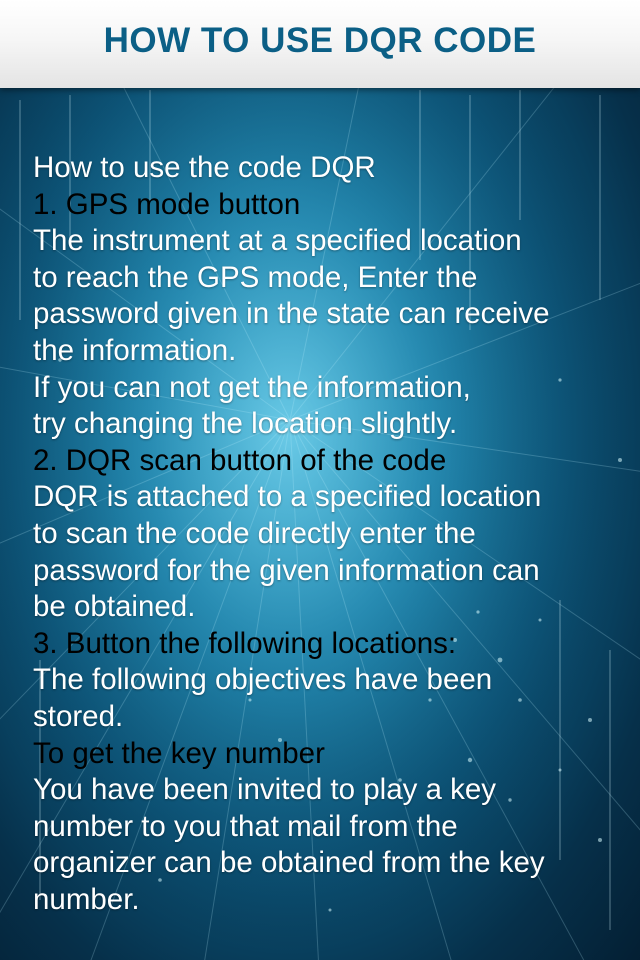 The height and width of the screenshot is (960, 640). What do you see at coordinates (78, 716) in the screenshot?
I see `body-text-line: stored.` at bounding box center [78, 716].